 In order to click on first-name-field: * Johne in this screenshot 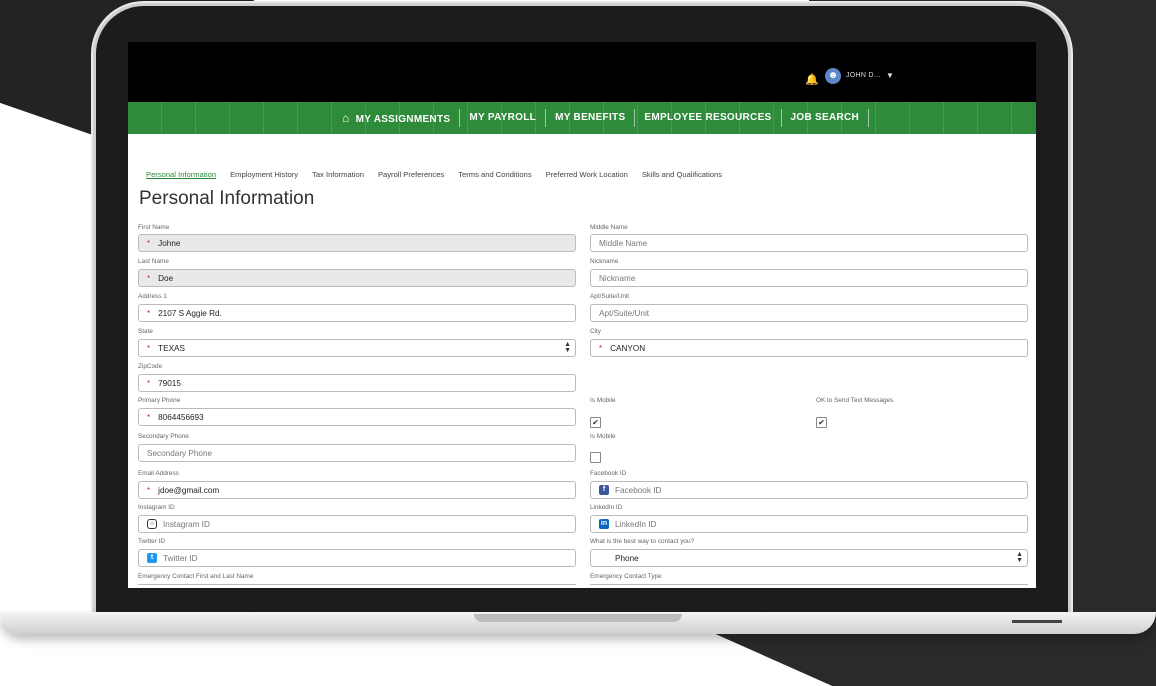, I will do `click(357, 243)`.